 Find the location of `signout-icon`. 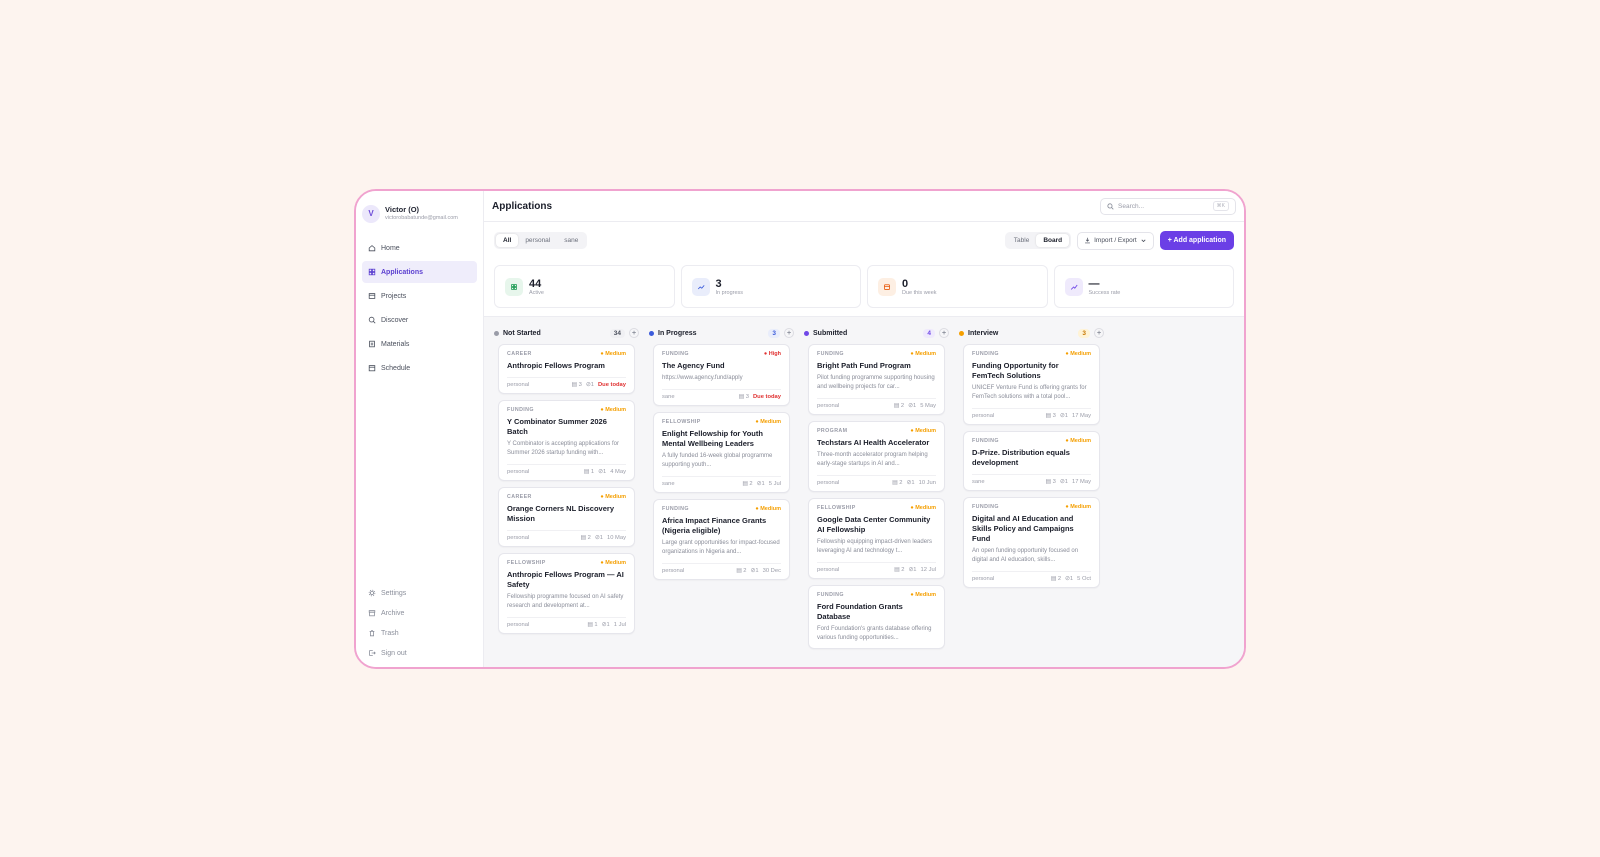

signout-icon is located at coordinates (372, 653).